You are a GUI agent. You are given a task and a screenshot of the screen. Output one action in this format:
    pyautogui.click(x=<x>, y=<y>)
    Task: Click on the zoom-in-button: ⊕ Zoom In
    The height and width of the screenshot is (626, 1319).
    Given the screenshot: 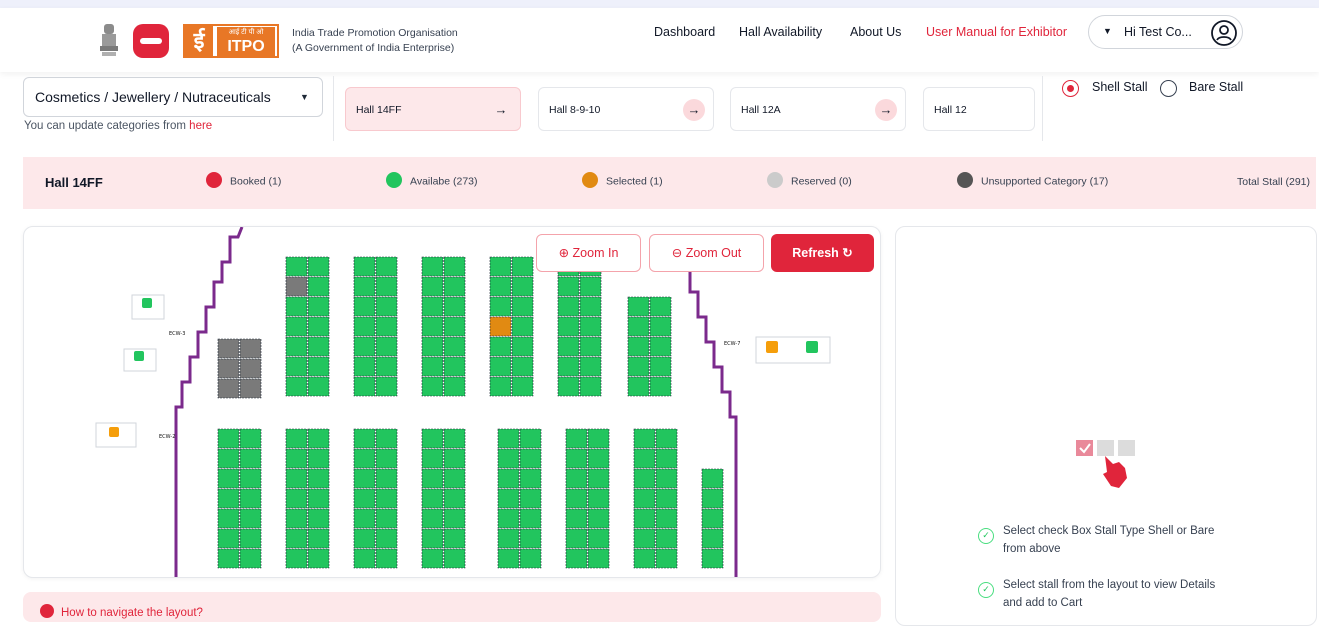 What is the action you would take?
    pyautogui.click(x=588, y=253)
    